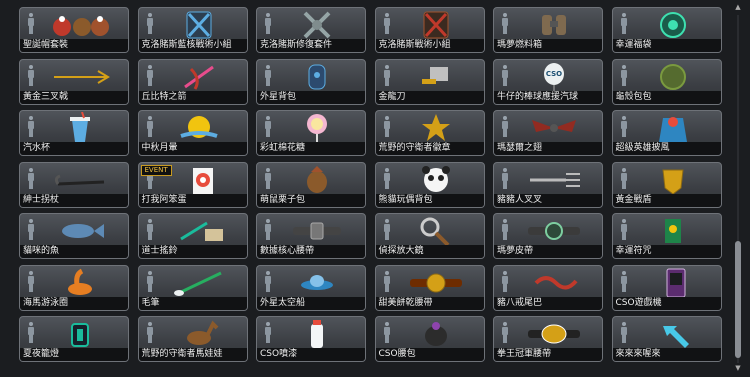 The height and width of the screenshot is (377, 750). What do you see at coordinates (74, 30) in the screenshot?
I see `item-slot: 聖誕帽套裝` at bounding box center [74, 30].